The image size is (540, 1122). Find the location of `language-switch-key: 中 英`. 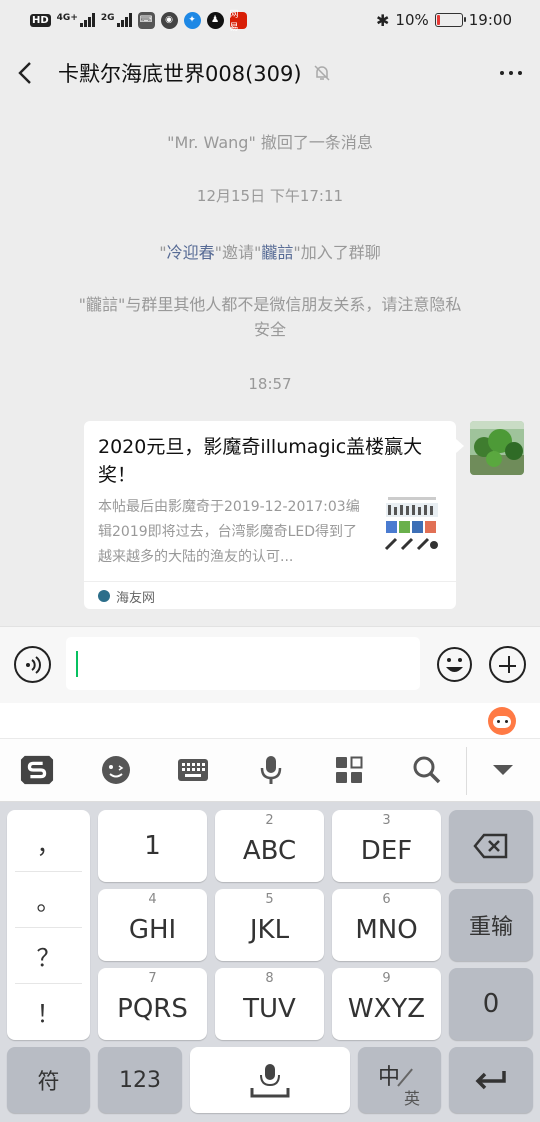

language-switch-key: 中 英 is located at coordinates (399, 1080).